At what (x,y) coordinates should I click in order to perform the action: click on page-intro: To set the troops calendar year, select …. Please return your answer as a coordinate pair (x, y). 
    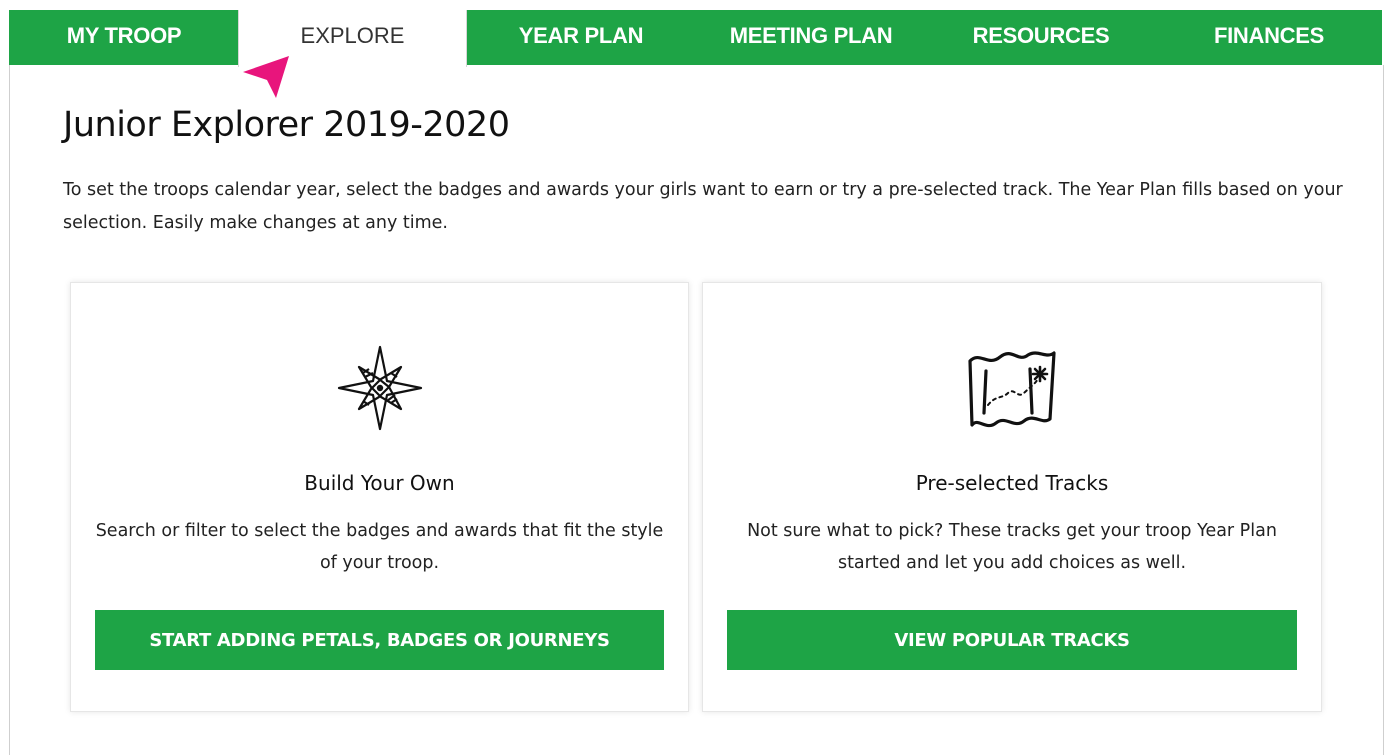
    Looking at the image, I should click on (703, 206).